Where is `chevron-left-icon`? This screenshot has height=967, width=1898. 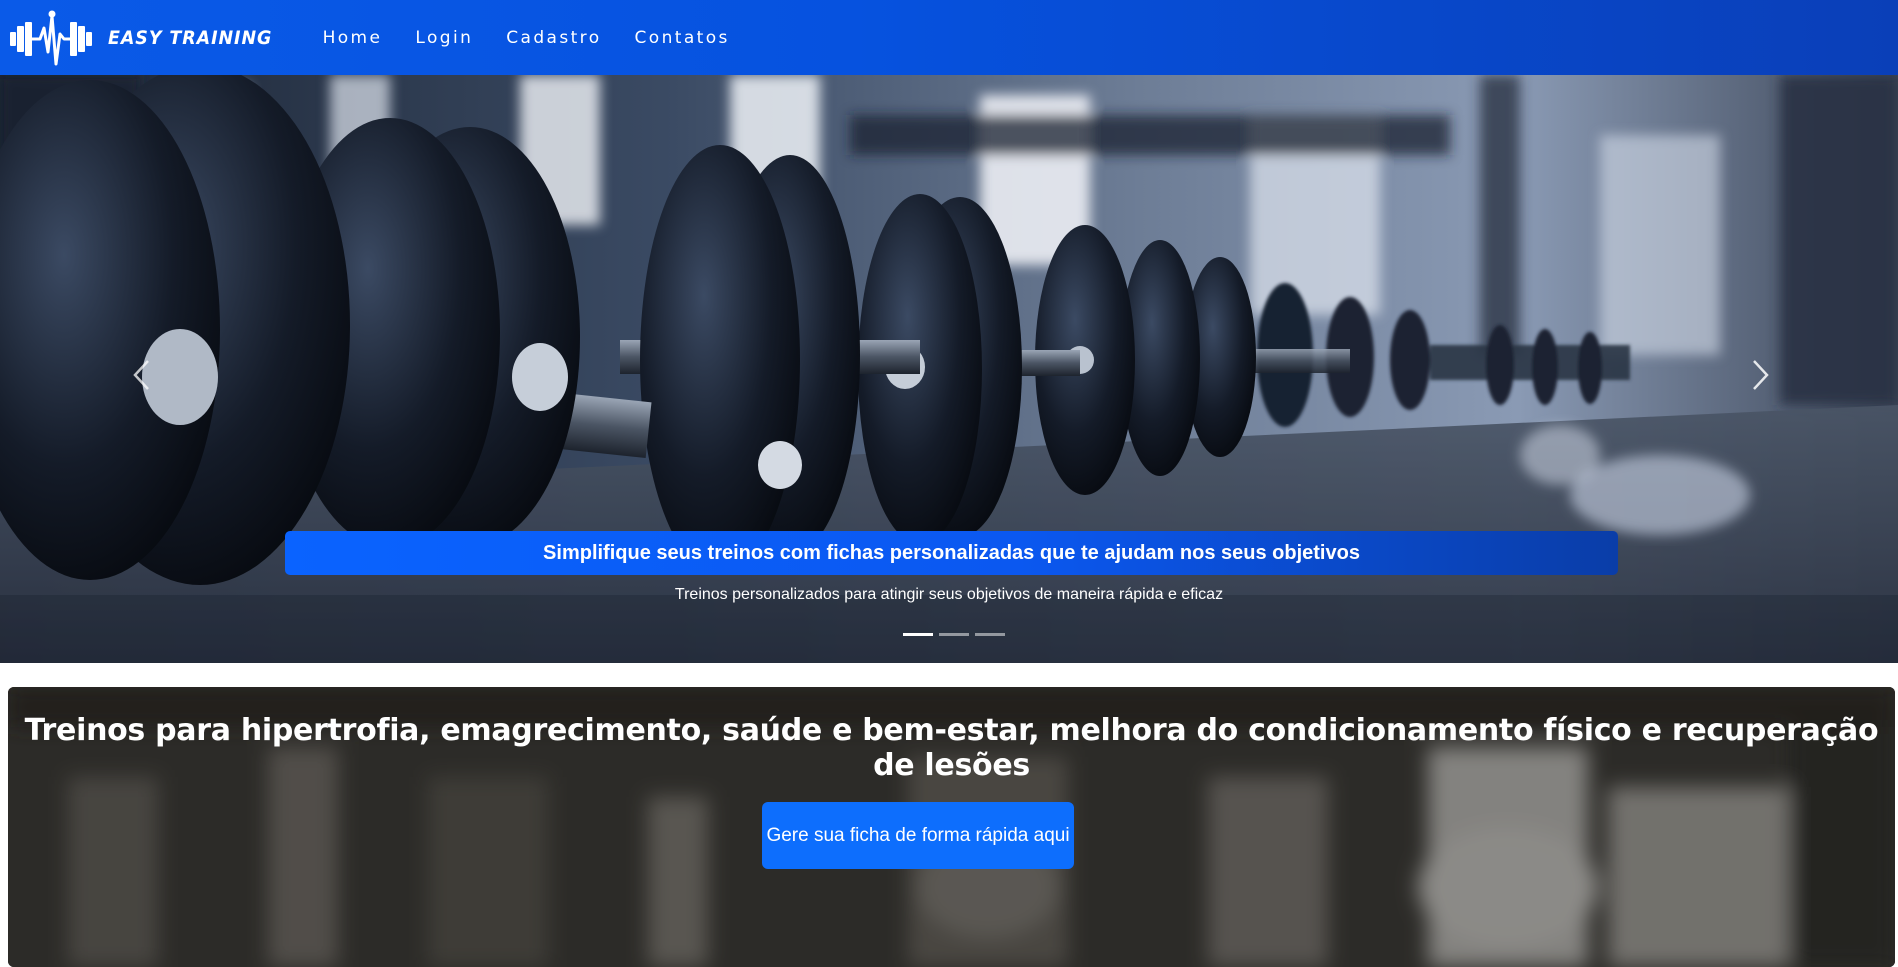
chevron-left-icon is located at coordinates (141, 375).